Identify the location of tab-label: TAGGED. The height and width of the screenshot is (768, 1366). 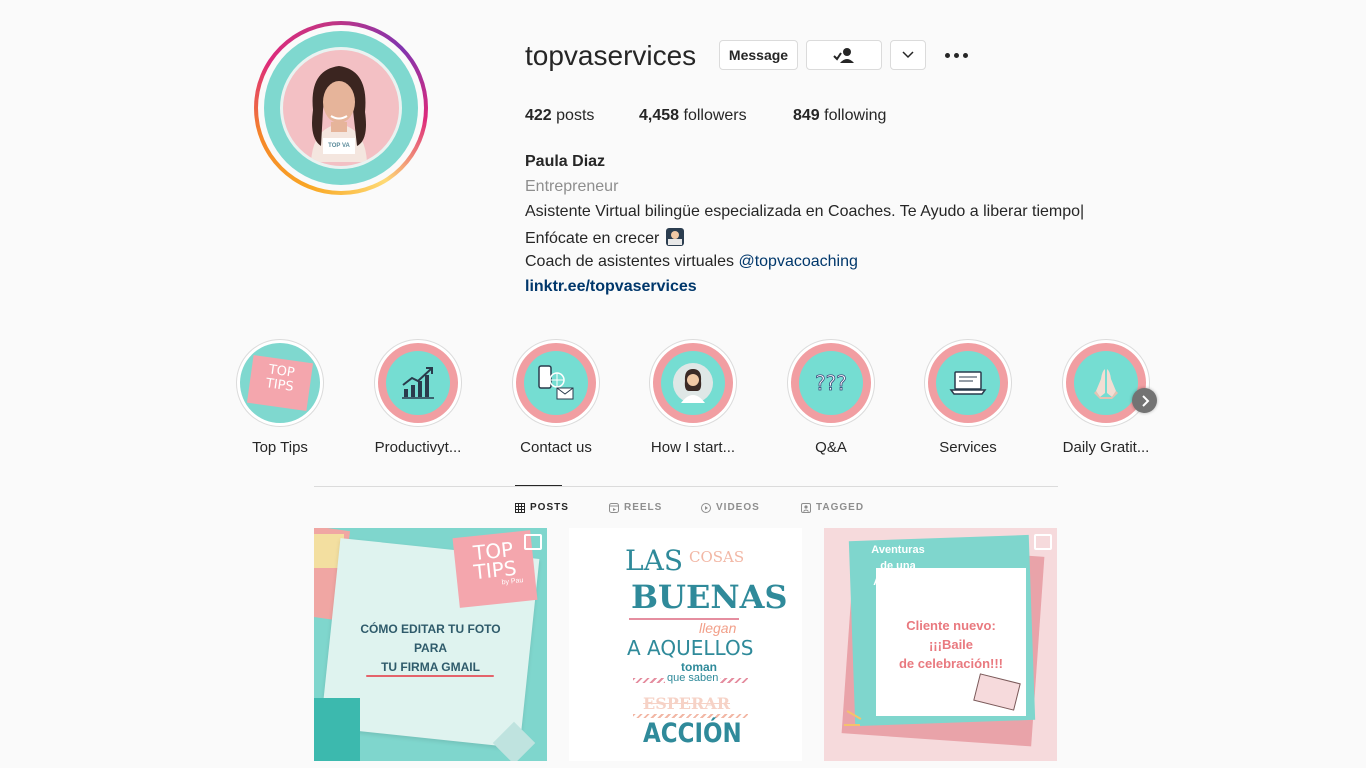
(840, 507).